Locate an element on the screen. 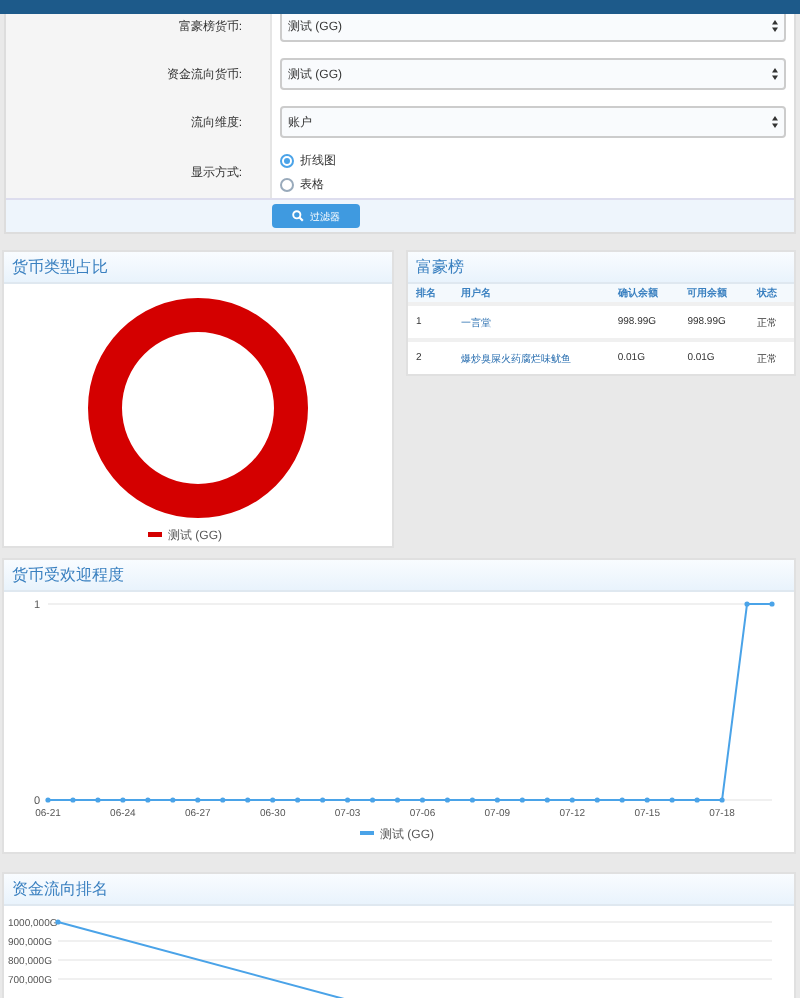 The height and width of the screenshot is (998, 800). panel-title: 货币类型占比 is located at coordinates (60, 267).